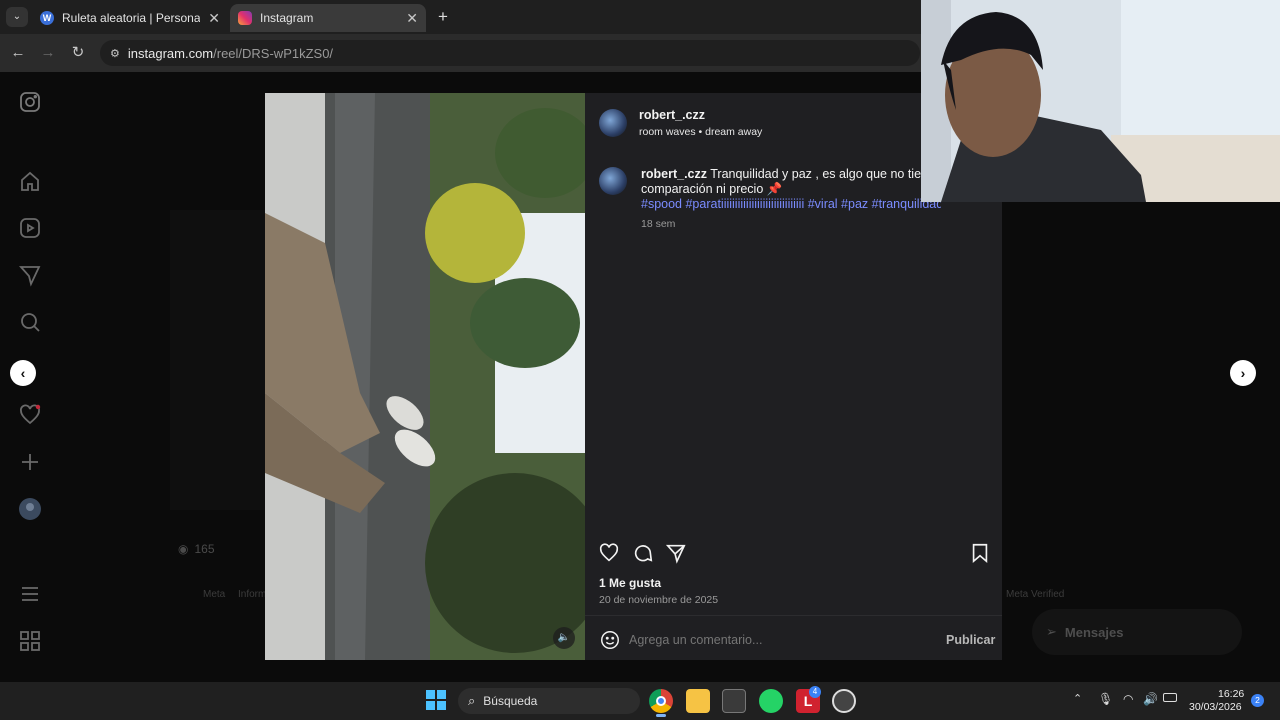 This screenshot has height=720, width=1280. What do you see at coordinates (47, 18) in the screenshot?
I see `wheel-icon: W` at bounding box center [47, 18].